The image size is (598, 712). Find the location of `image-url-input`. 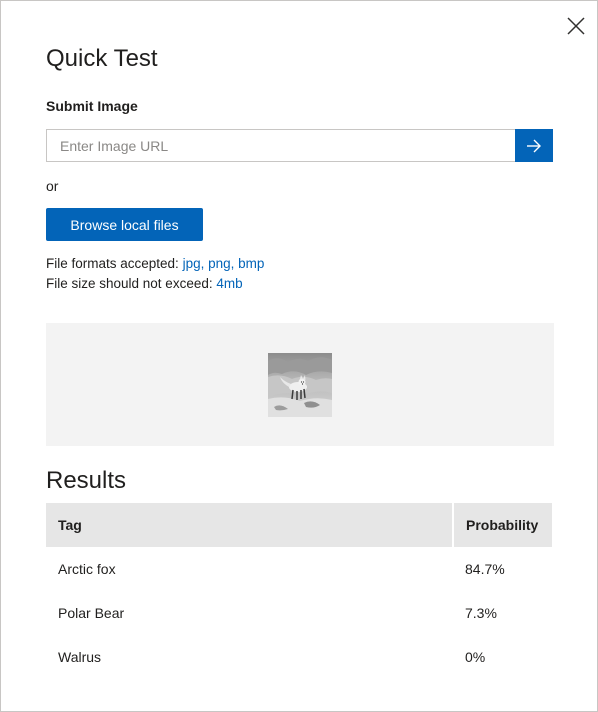

image-url-input is located at coordinates (280, 145).